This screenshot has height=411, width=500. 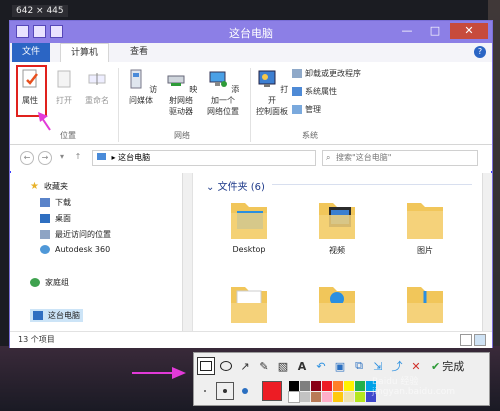 What do you see at coordinates (397, 366) in the screenshot?
I see `share-icon: ⤴` at bounding box center [397, 366].